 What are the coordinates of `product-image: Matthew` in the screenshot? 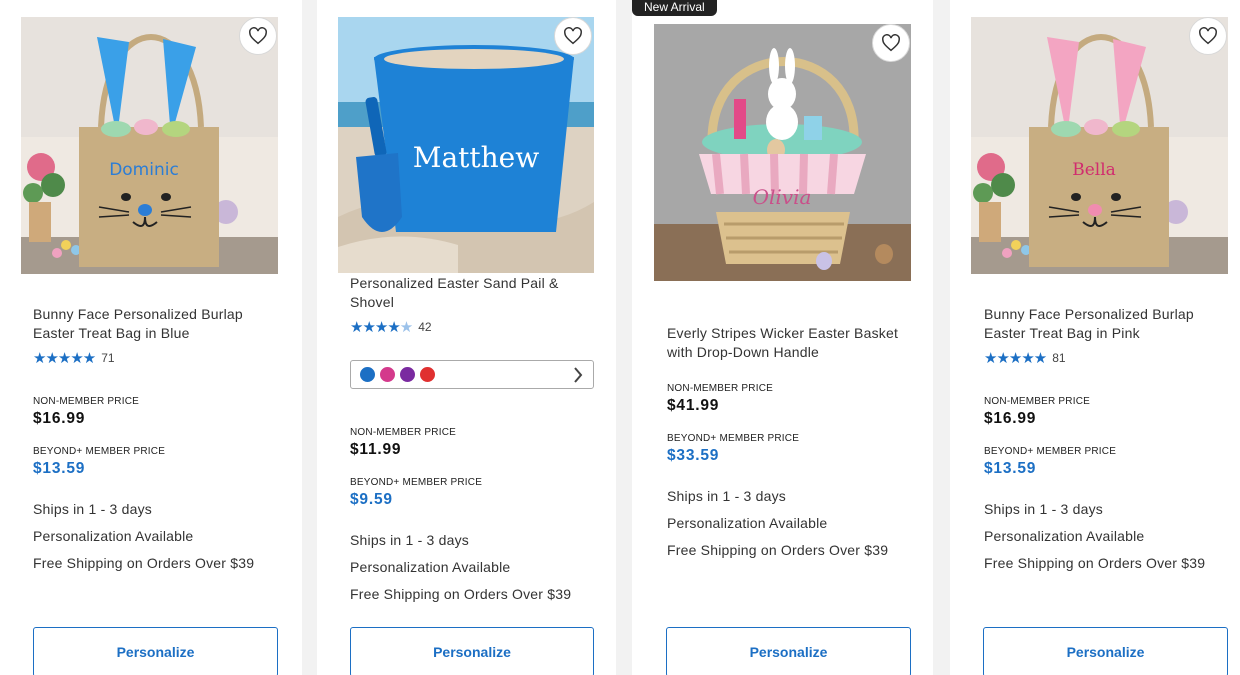 It's located at (466, 145).